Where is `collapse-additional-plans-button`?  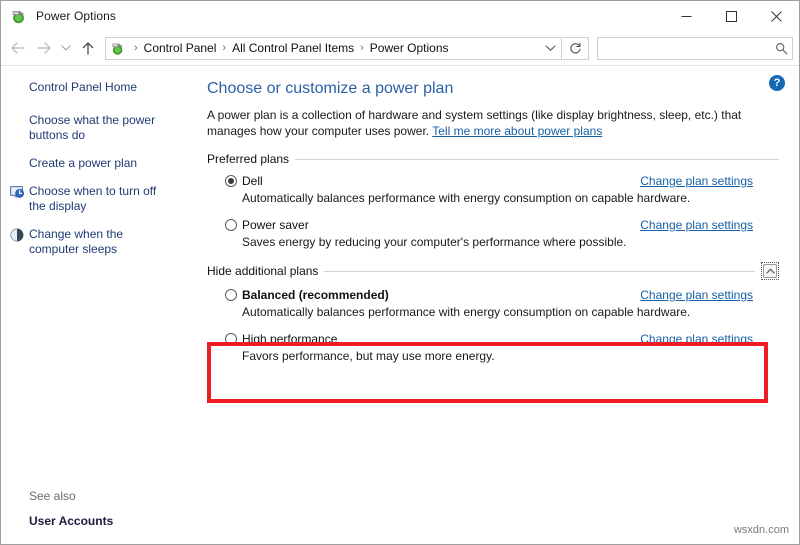 collapse-additional-plans-button is located at coordinates (770, 271).